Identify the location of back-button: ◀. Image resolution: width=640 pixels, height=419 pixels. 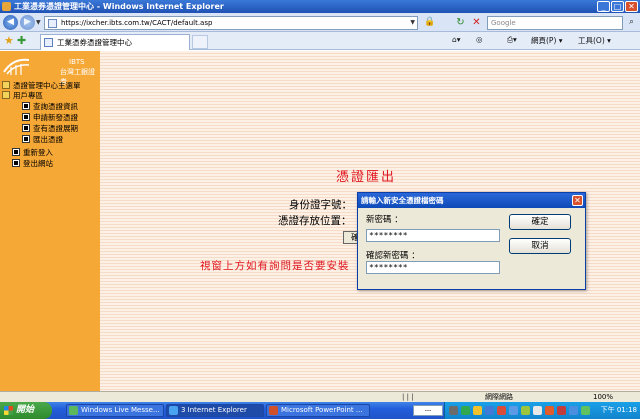
(10, 22).